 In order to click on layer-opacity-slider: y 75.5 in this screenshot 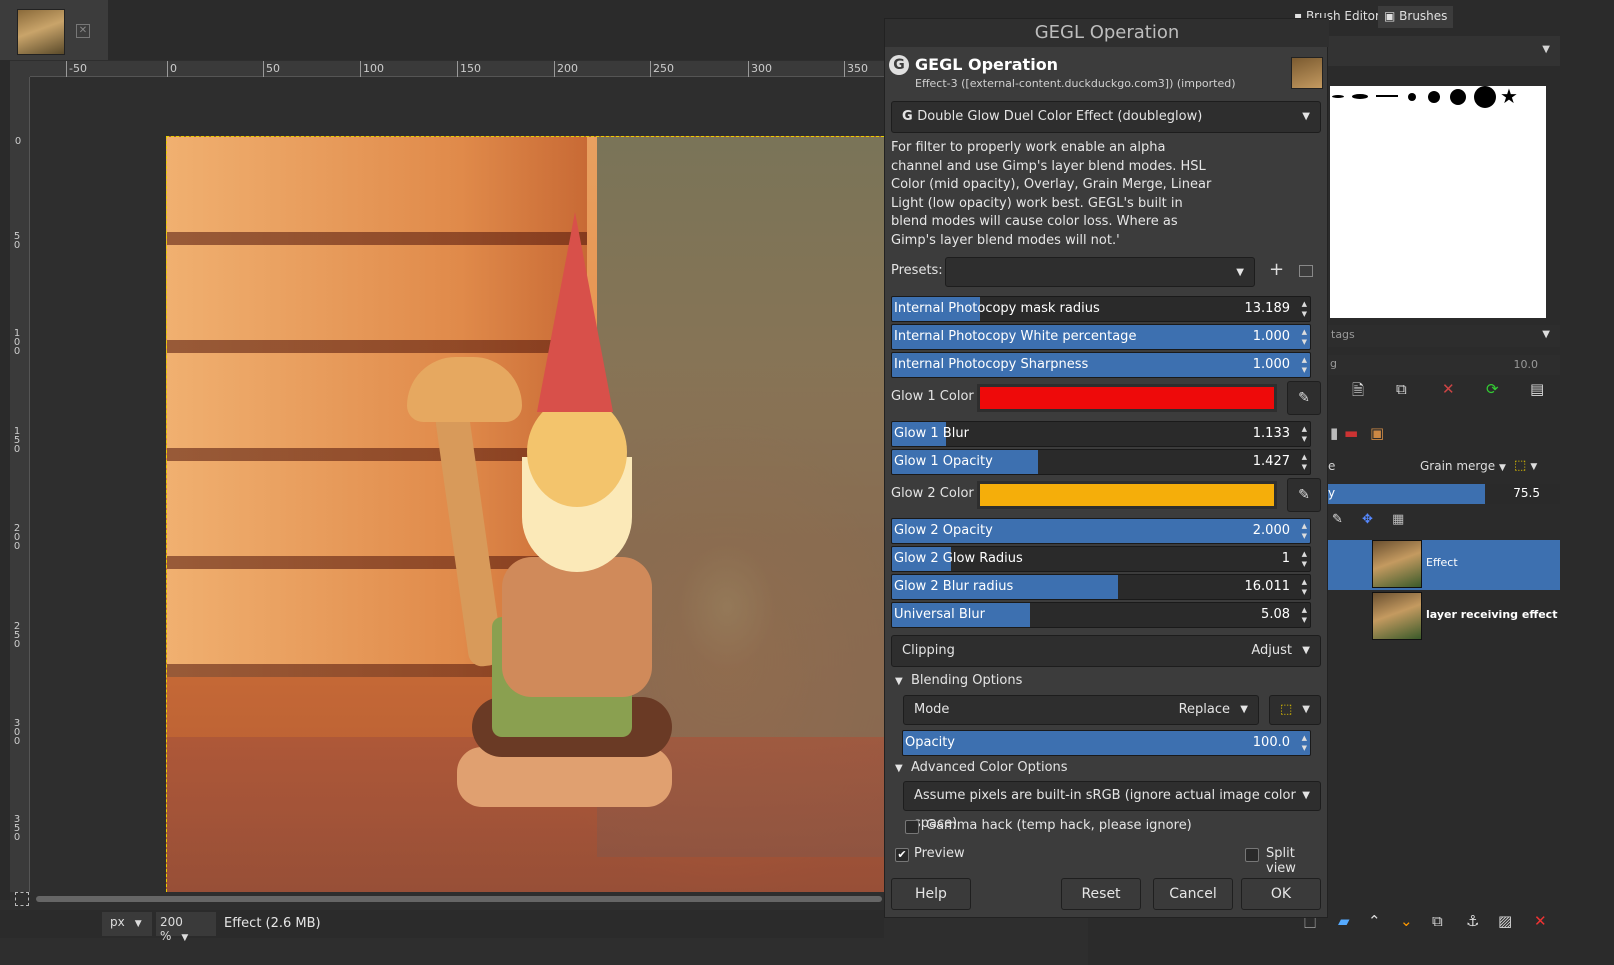, I will do `click(1444, 494)`.